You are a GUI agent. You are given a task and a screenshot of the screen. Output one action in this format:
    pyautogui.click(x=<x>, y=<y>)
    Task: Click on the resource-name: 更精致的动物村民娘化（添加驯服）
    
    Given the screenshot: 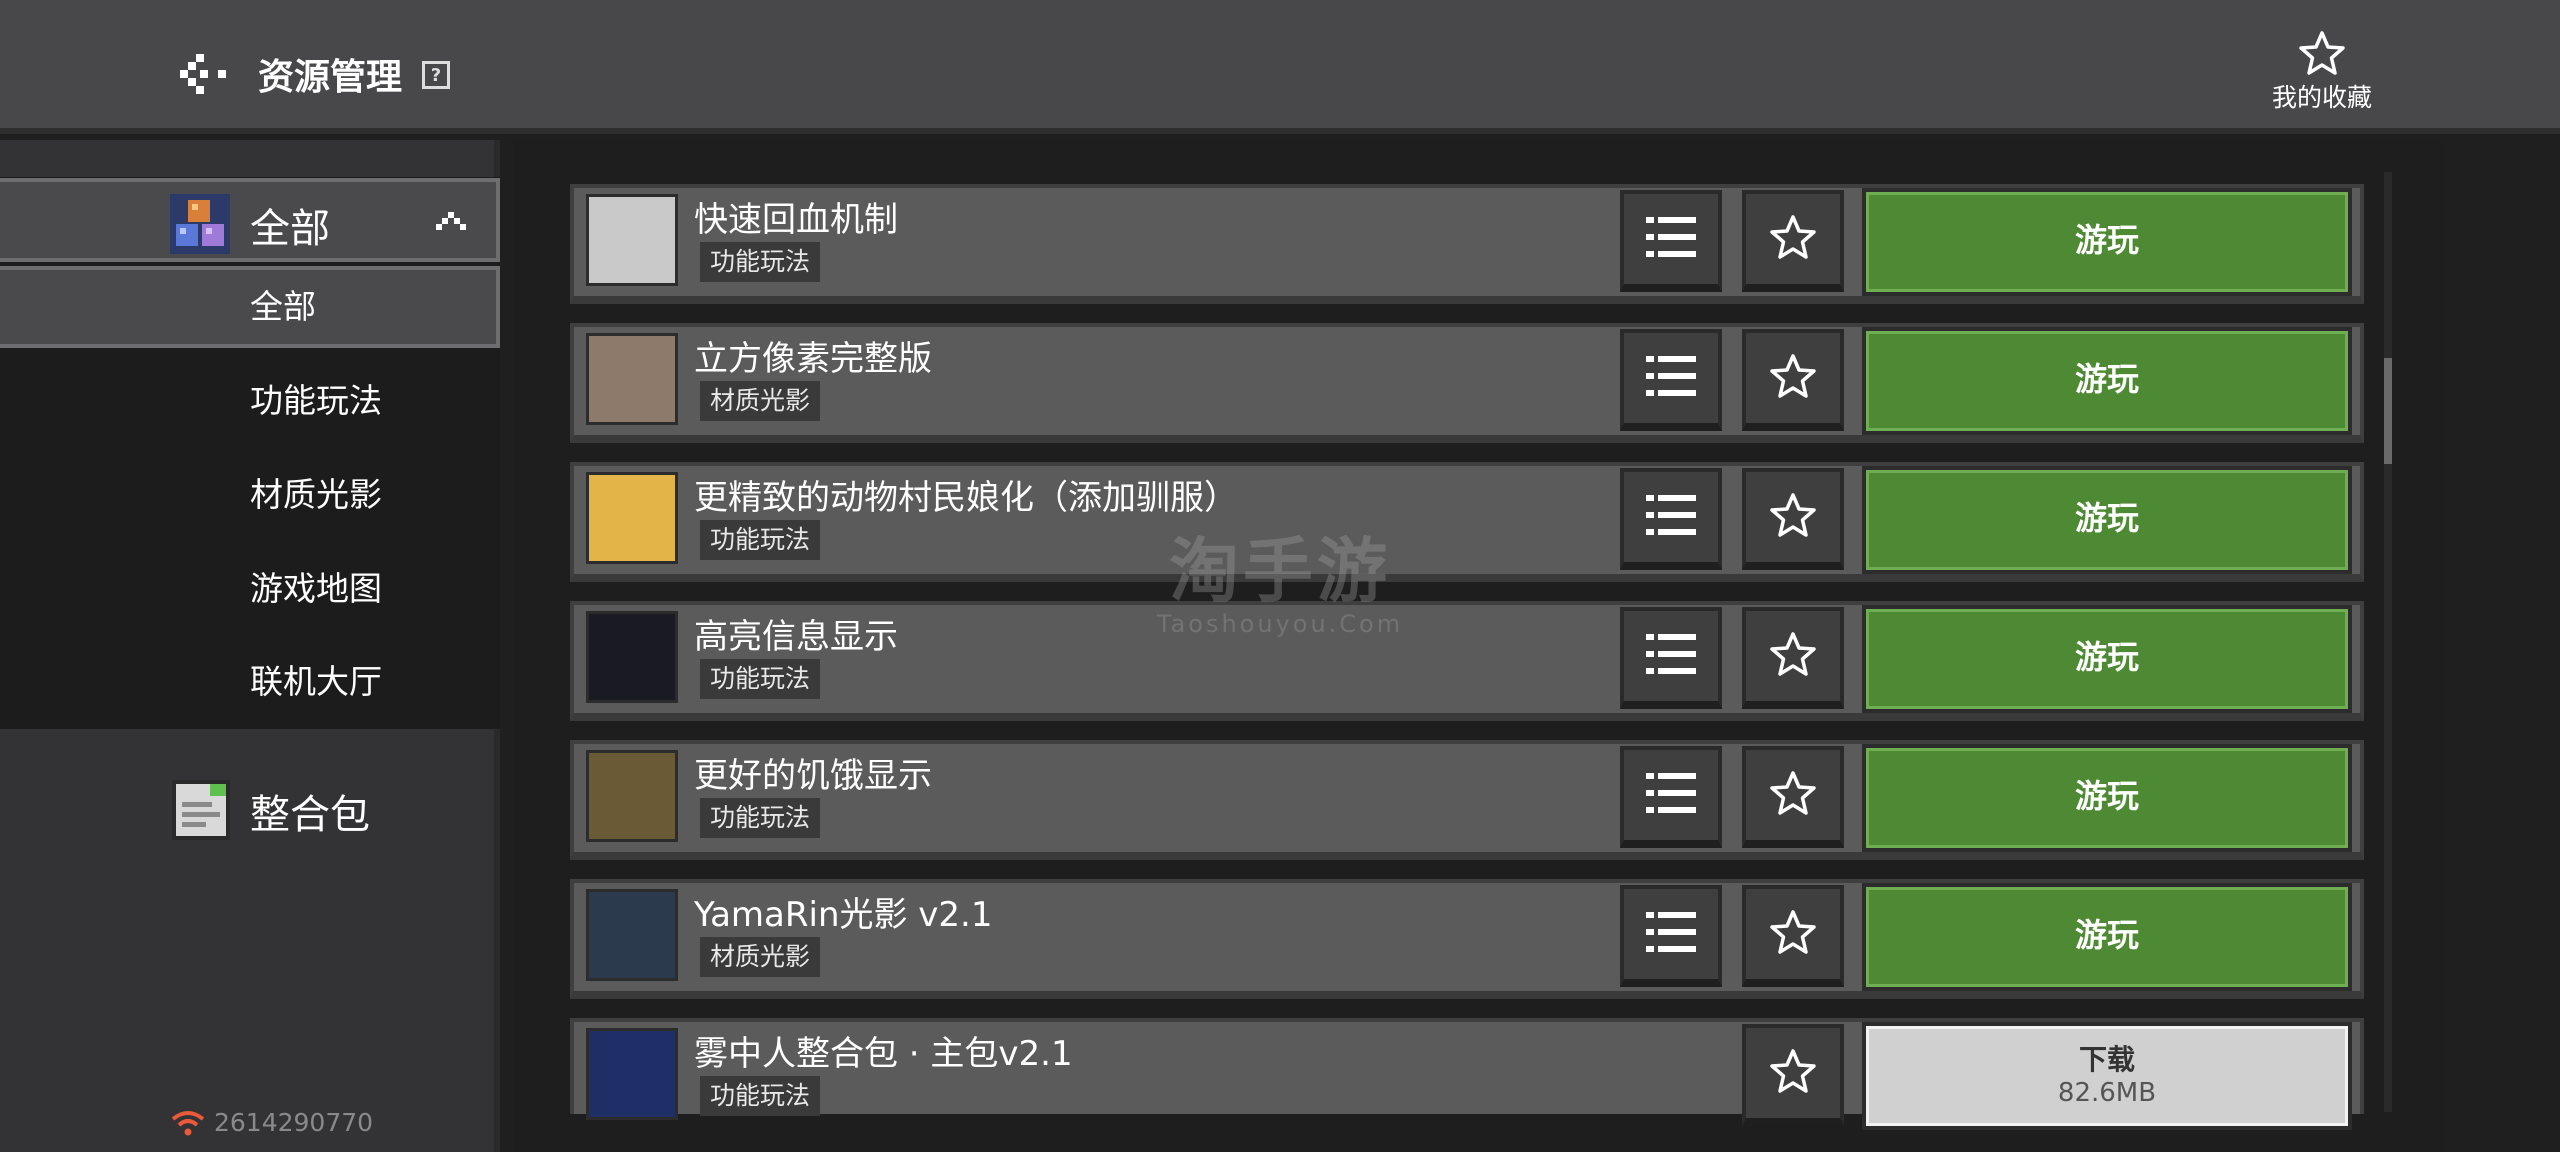 What is the action you would take?
    pyautogui.click(x=966, y=498)
    